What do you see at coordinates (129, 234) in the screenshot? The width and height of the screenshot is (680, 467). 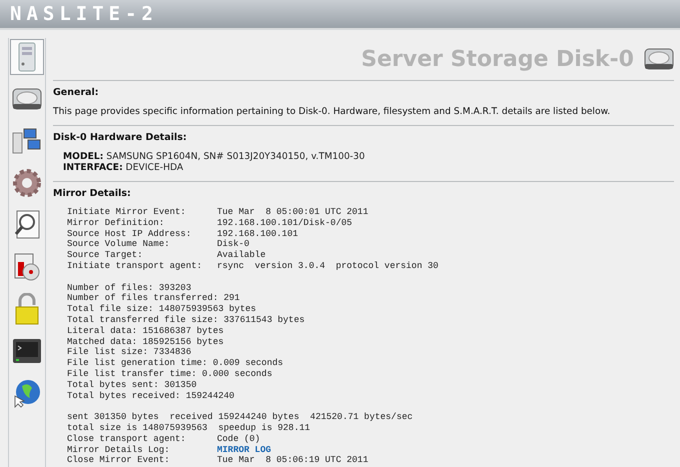 I see `detail-label: Source Host IP Address:` at bounding box center [129, 234].